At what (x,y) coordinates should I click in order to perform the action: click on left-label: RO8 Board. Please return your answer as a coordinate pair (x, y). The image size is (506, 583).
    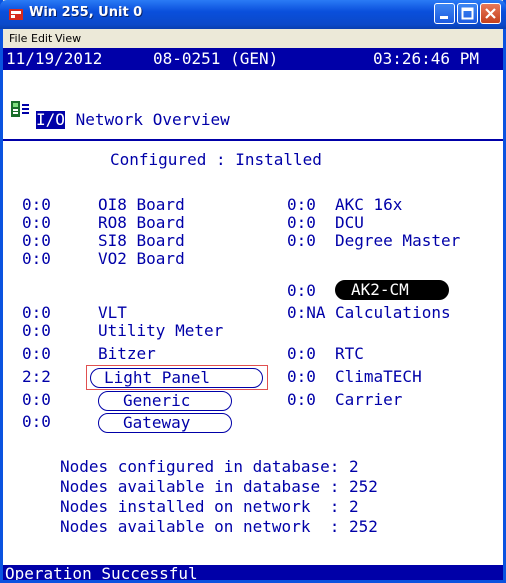
    Looking at the image, I should click on (141, 223).